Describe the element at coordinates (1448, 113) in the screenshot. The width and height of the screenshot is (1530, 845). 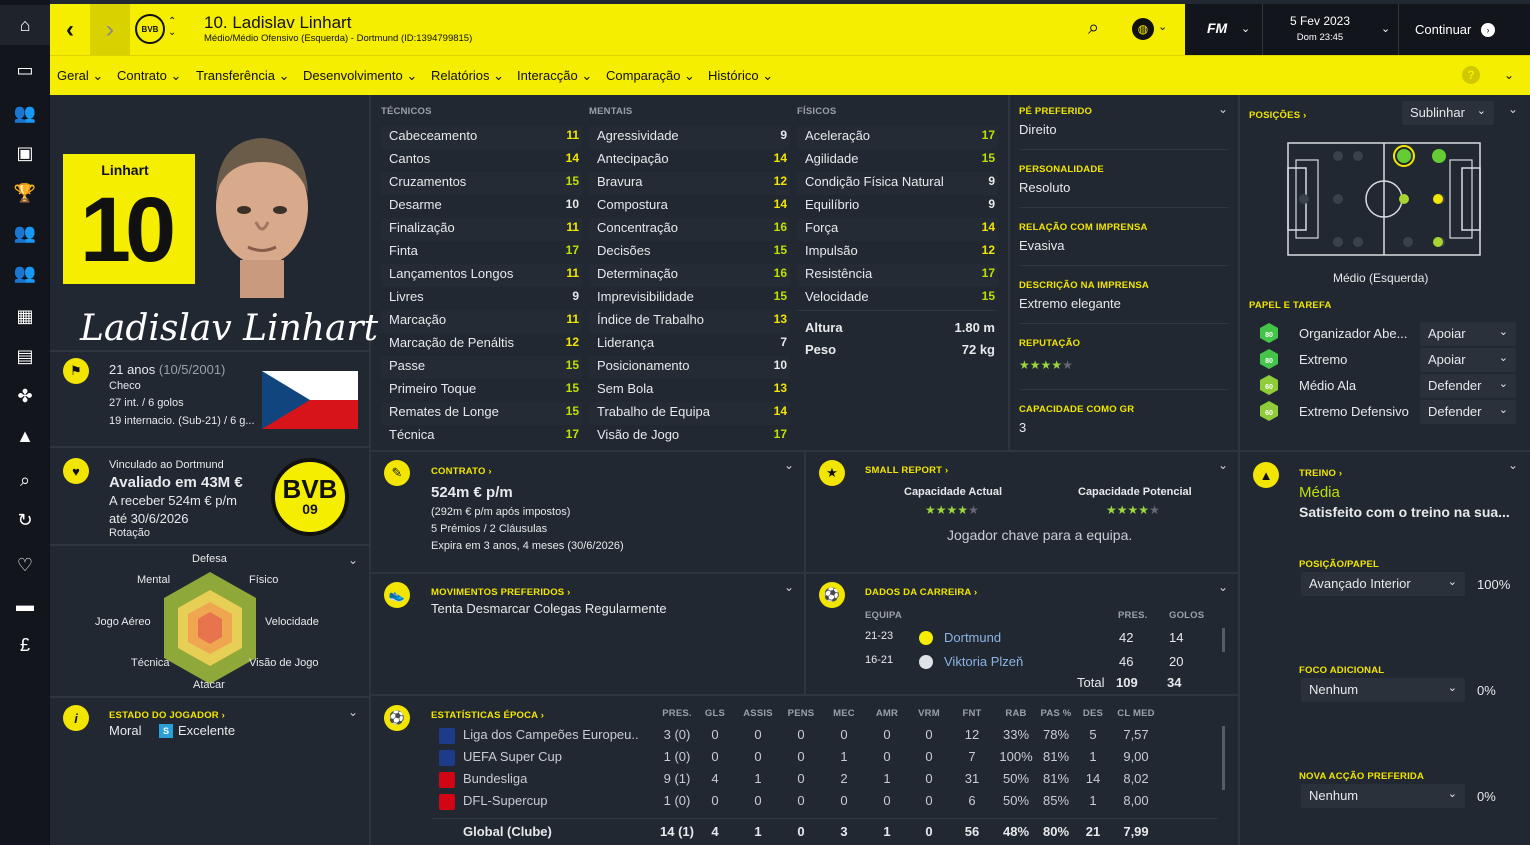
I see `highlight-dropdown: Sublinhar ⌄` at that location.